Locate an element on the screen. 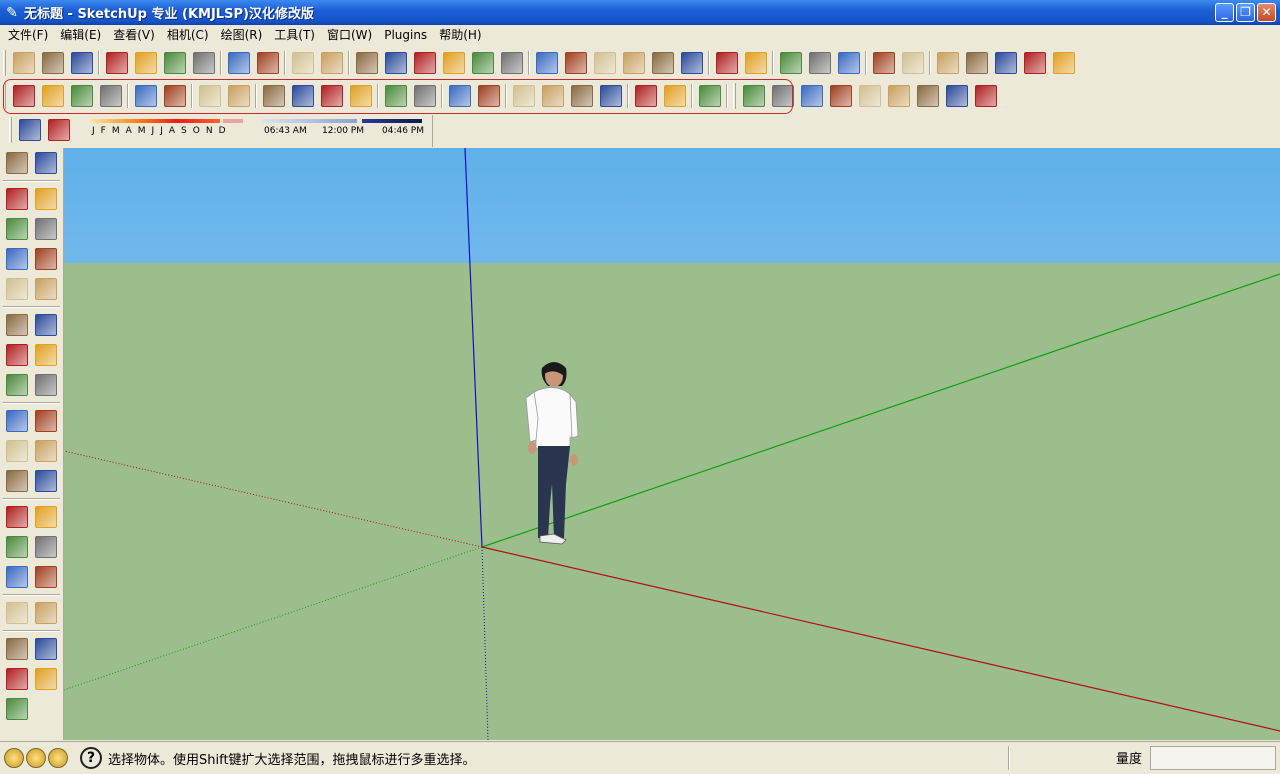 The image size is (1280, 774). xray-button is located at coordinates (546, 63).